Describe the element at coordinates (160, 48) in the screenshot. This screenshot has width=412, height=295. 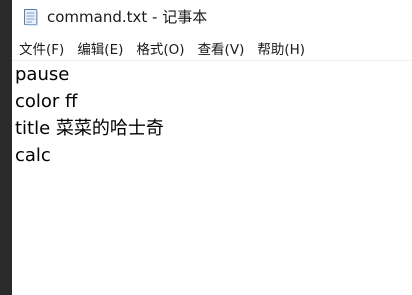
I see `menu-format: 格式(O)` at that location.